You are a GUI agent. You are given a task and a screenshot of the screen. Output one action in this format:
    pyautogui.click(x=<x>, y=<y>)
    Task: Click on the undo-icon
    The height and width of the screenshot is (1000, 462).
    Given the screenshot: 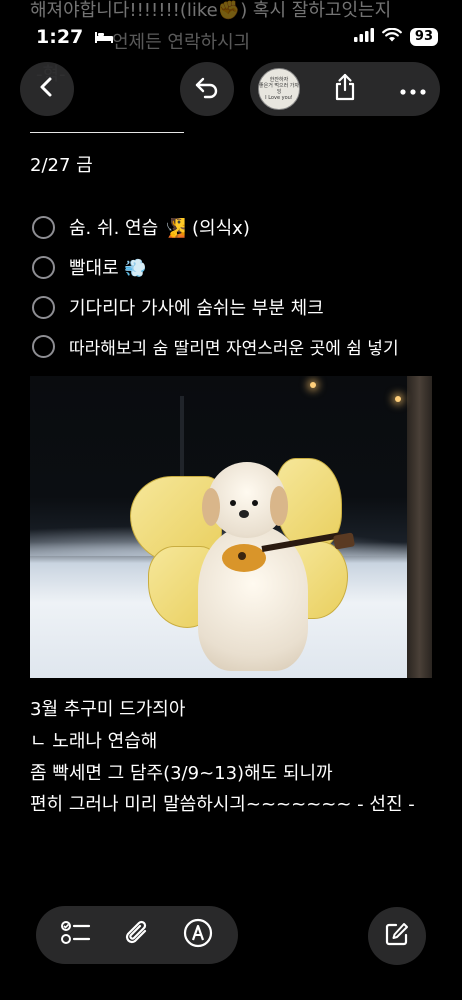 What is the action you would take?
    pyautogui.click(x=207, y=89)
    